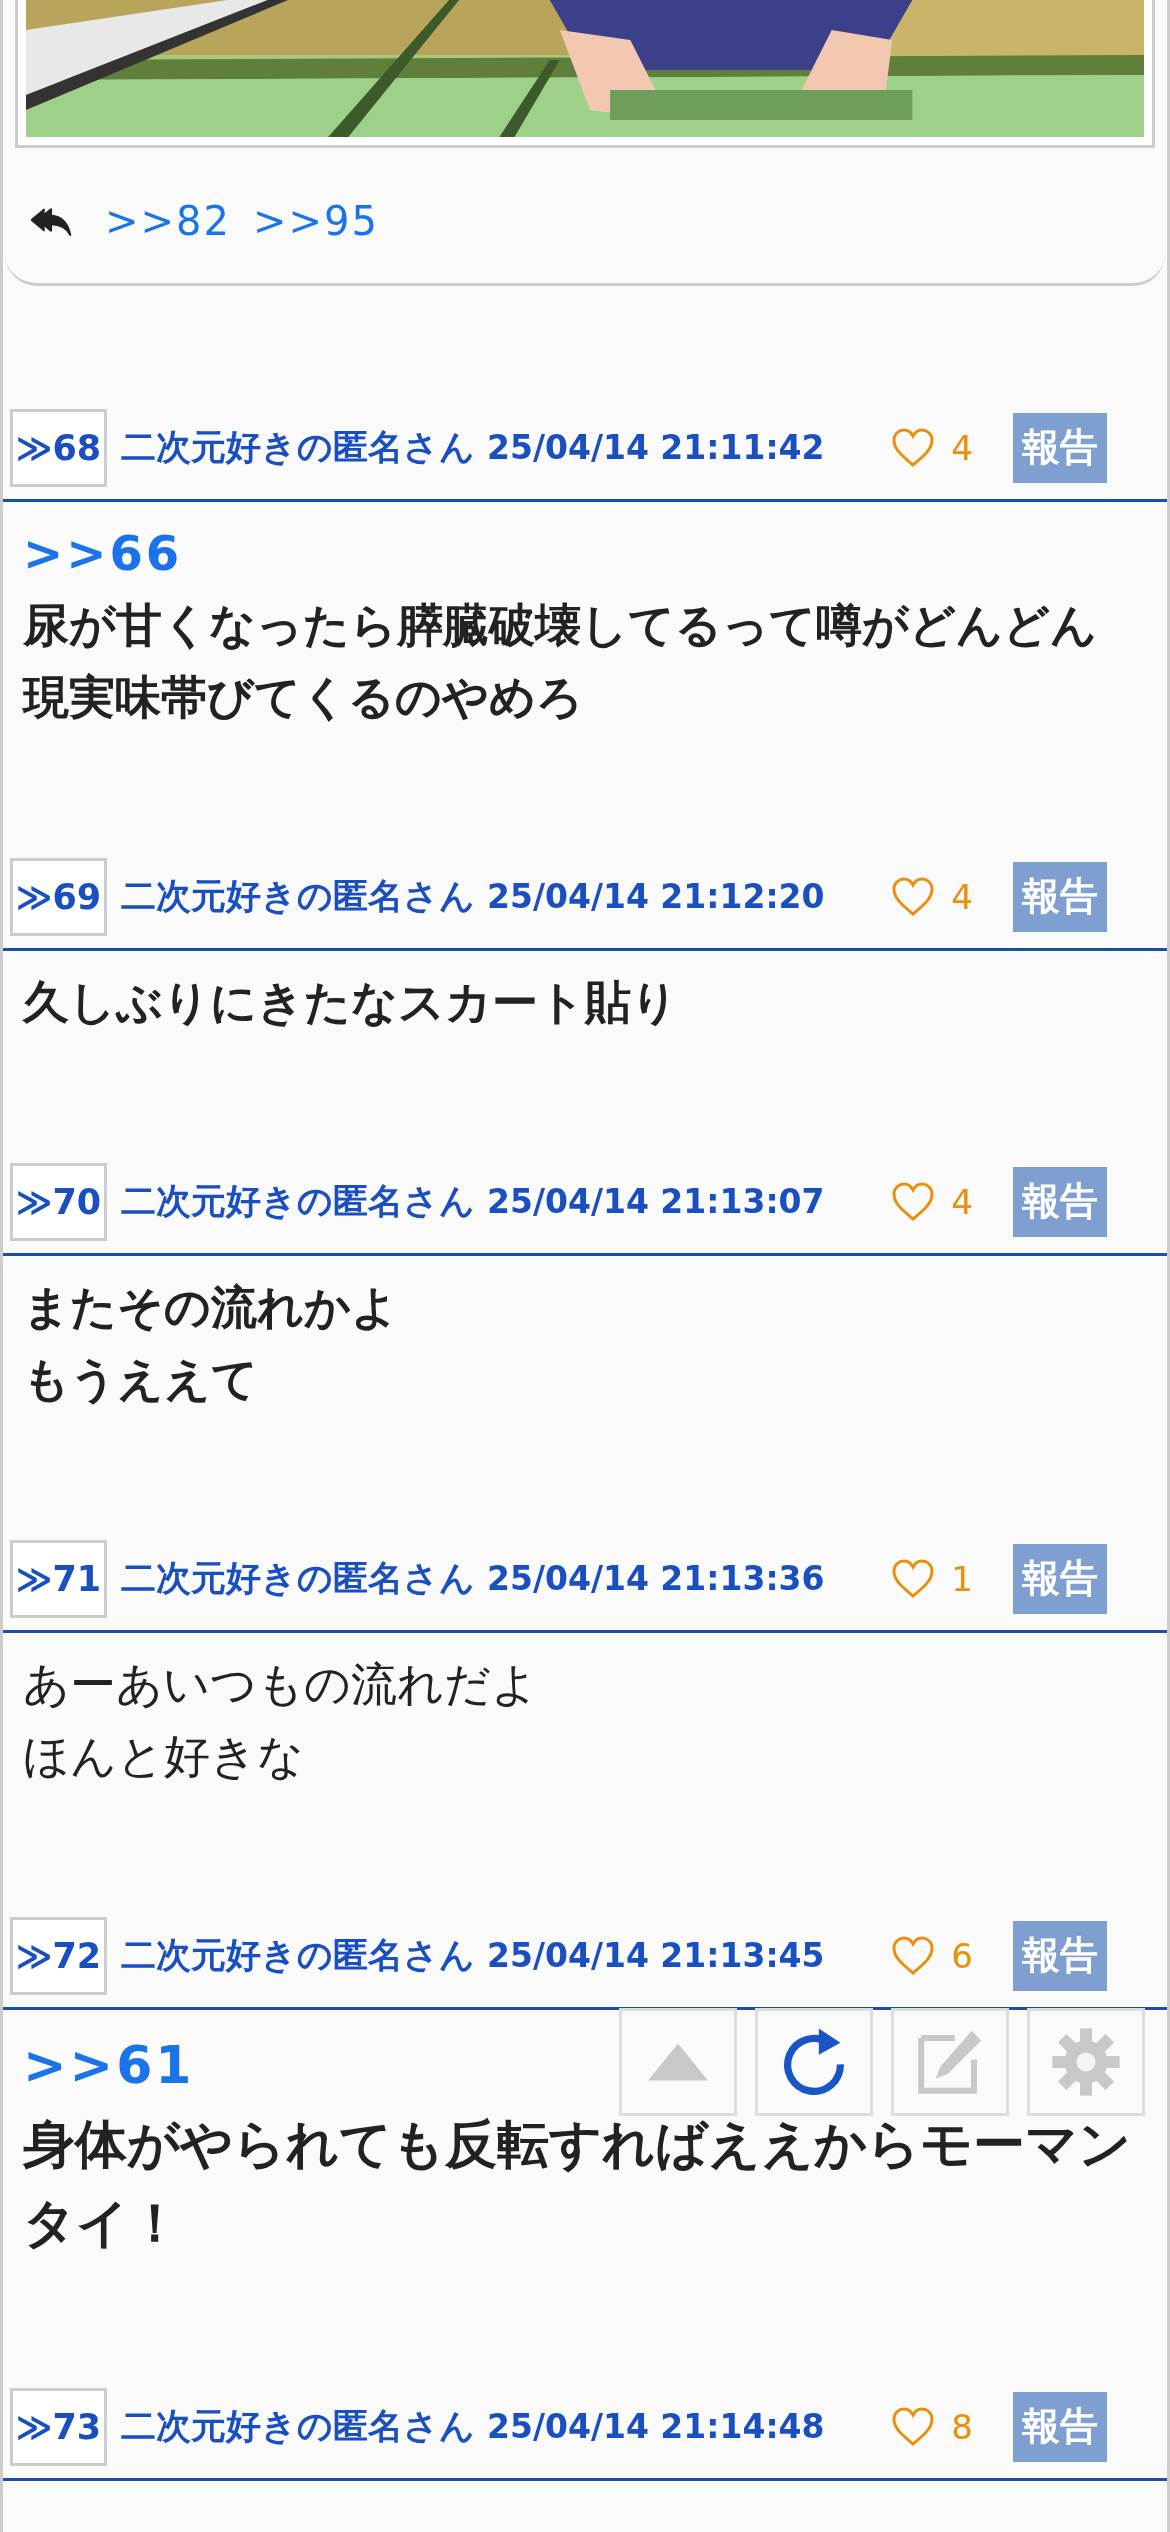 This screenshot has height=2532, width=1170. I want to click on like-count: 6, so click(962, 1955).